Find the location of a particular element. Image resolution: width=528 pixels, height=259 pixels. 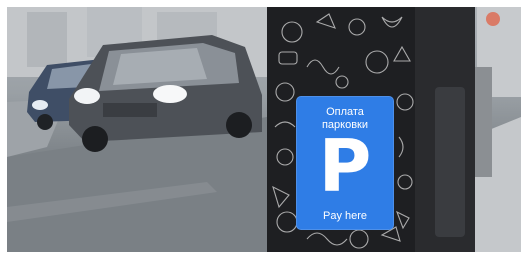

pay-here-label: Pay here is located at coordinates (345, 216).